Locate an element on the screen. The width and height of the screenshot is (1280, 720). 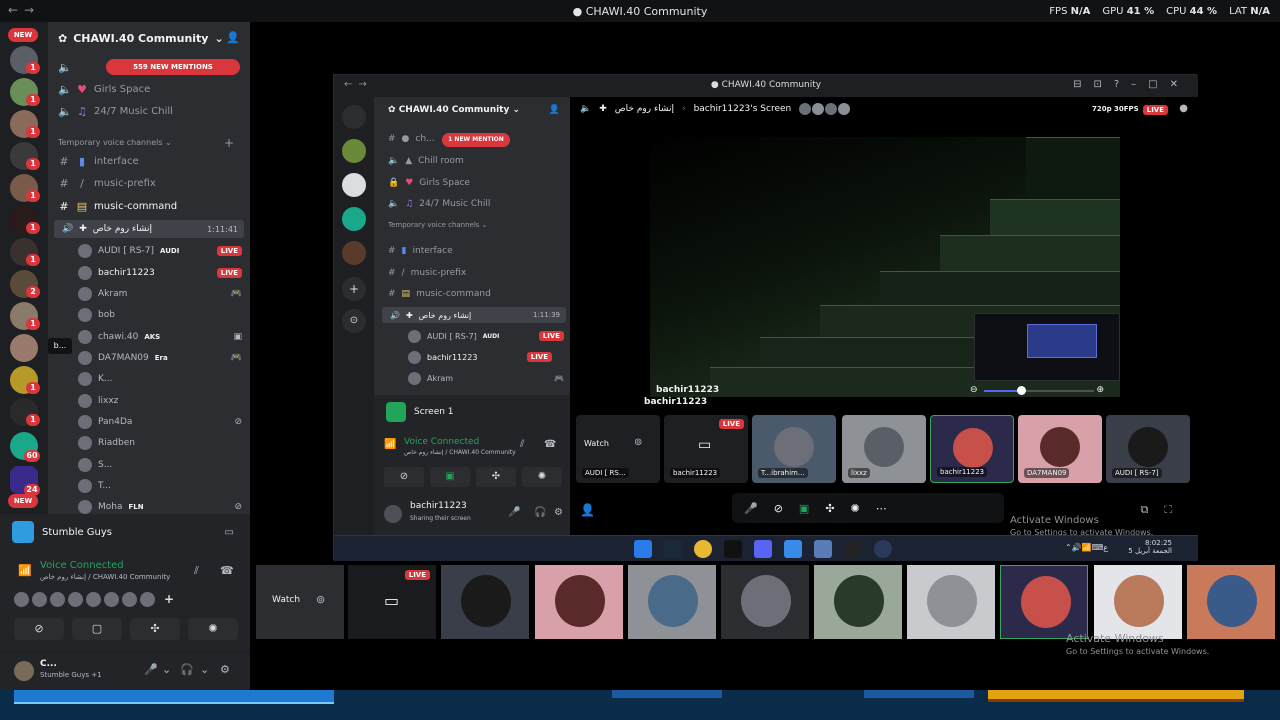
phone-icon: ▮ is located at coordinates (82, 161).